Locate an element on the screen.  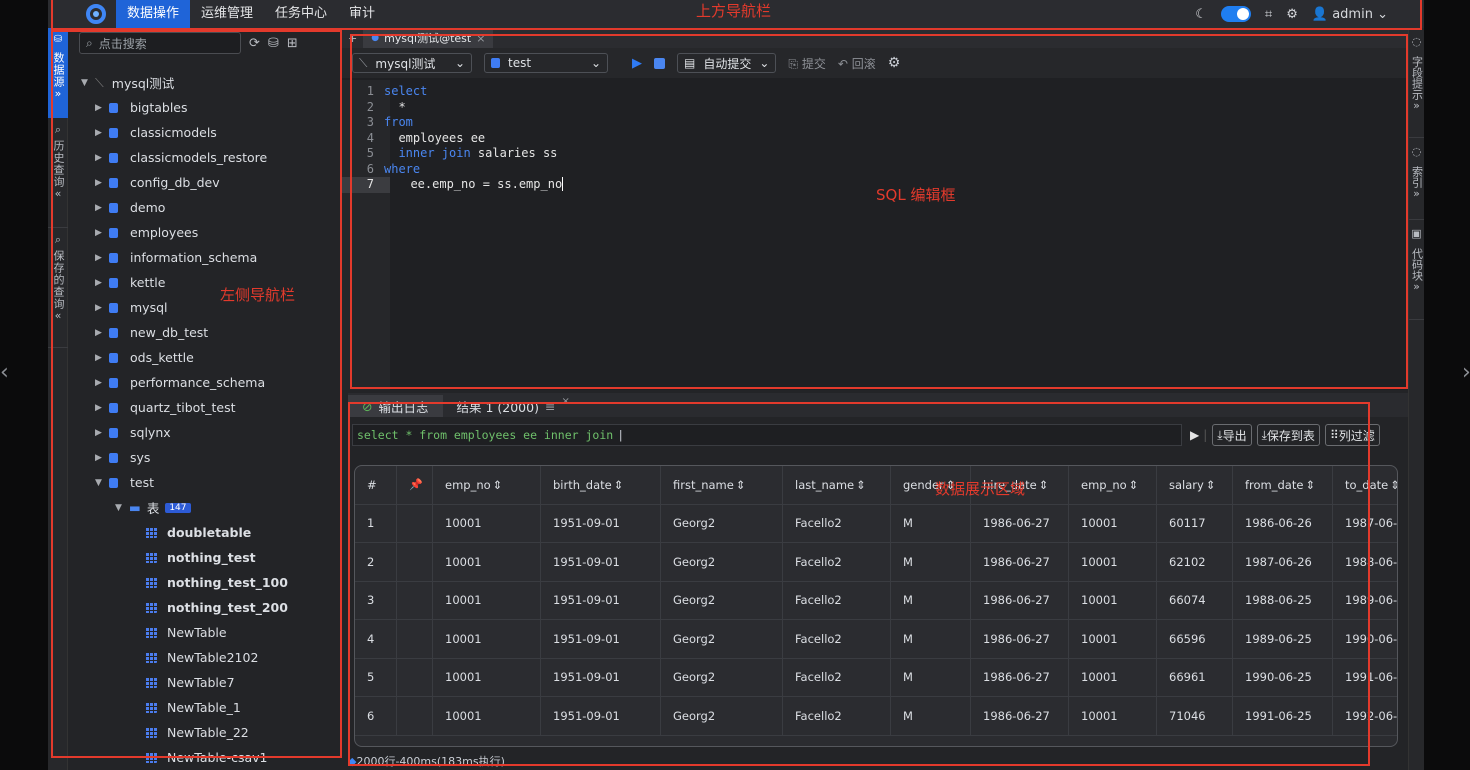
tree-db-classicmodels_restore: ▶ classicmodels_restore is located at coordinates (210, 157).